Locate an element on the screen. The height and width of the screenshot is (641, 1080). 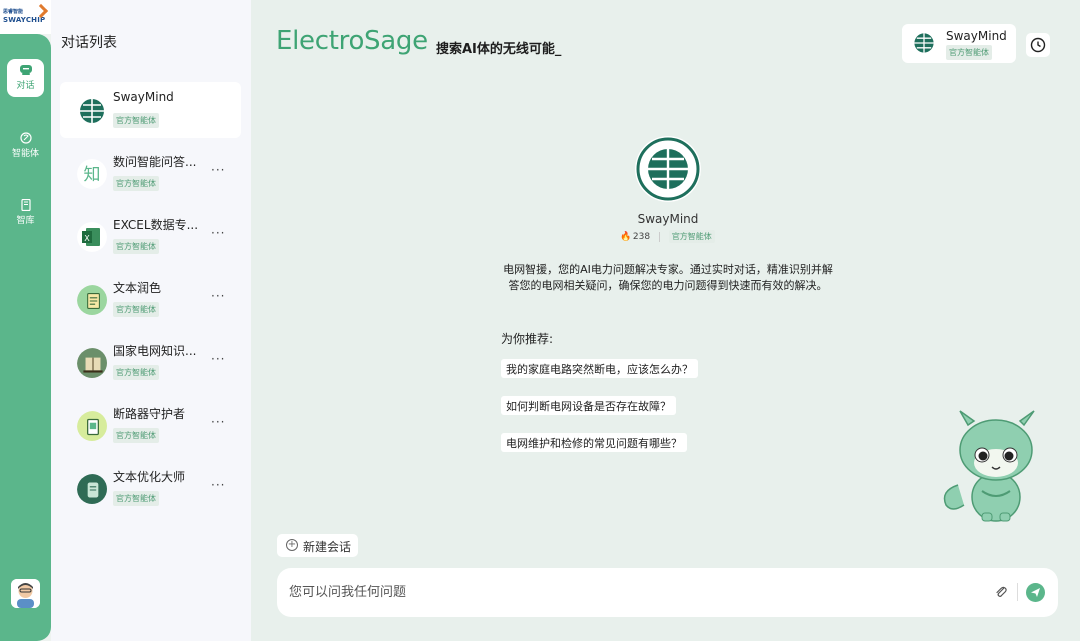
conversation-name: 文本优化大师 is located at coordinates (149, 477).